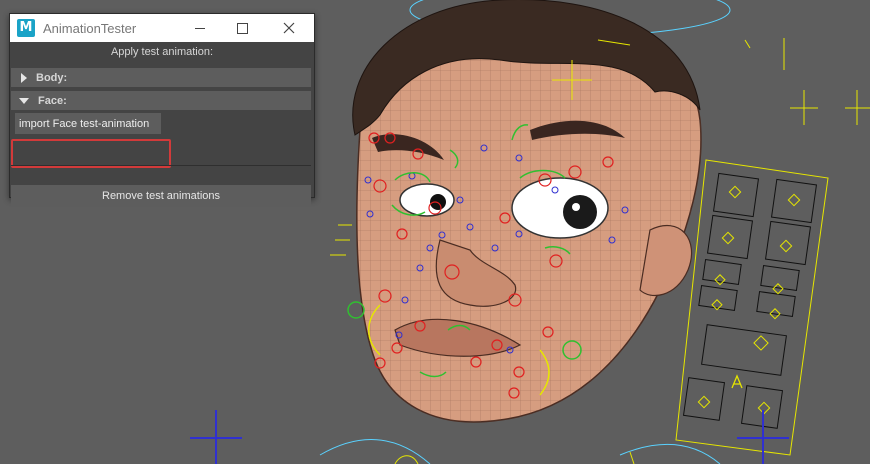 This screenshot has height=464, width=870. I want to click on remove-test-animations-button: Remove test animations, so click(161, 195).